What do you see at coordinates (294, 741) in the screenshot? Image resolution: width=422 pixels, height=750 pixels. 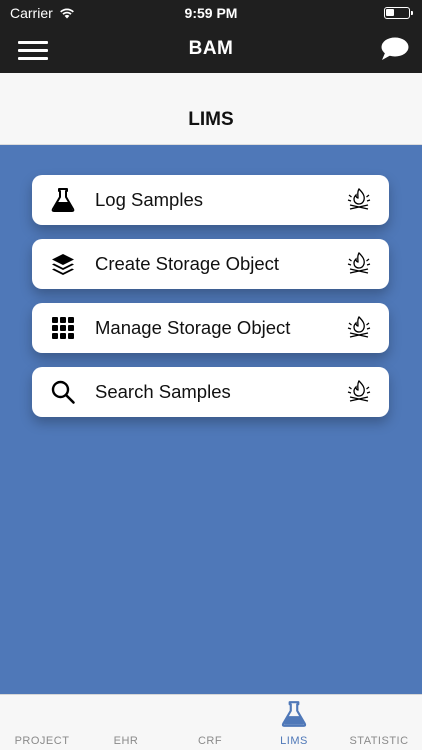 I see `tab-label: LIMS` at bounding box center [294, 741].